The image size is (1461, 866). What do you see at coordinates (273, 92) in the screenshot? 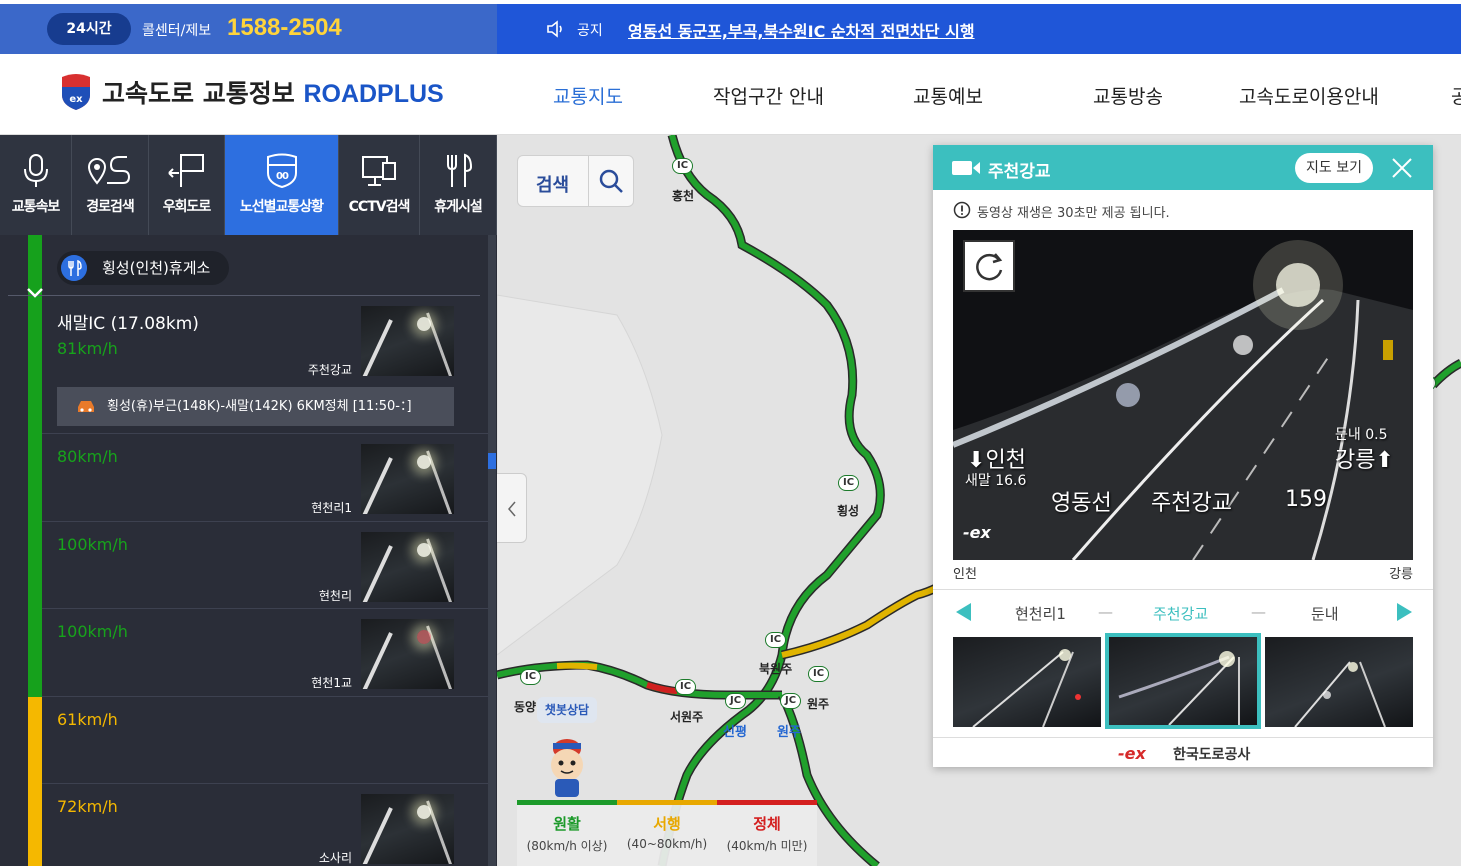
I see `site-logo-text: 고속도로 교통정보 ROADPLUS` at bounding box center [273, 92].